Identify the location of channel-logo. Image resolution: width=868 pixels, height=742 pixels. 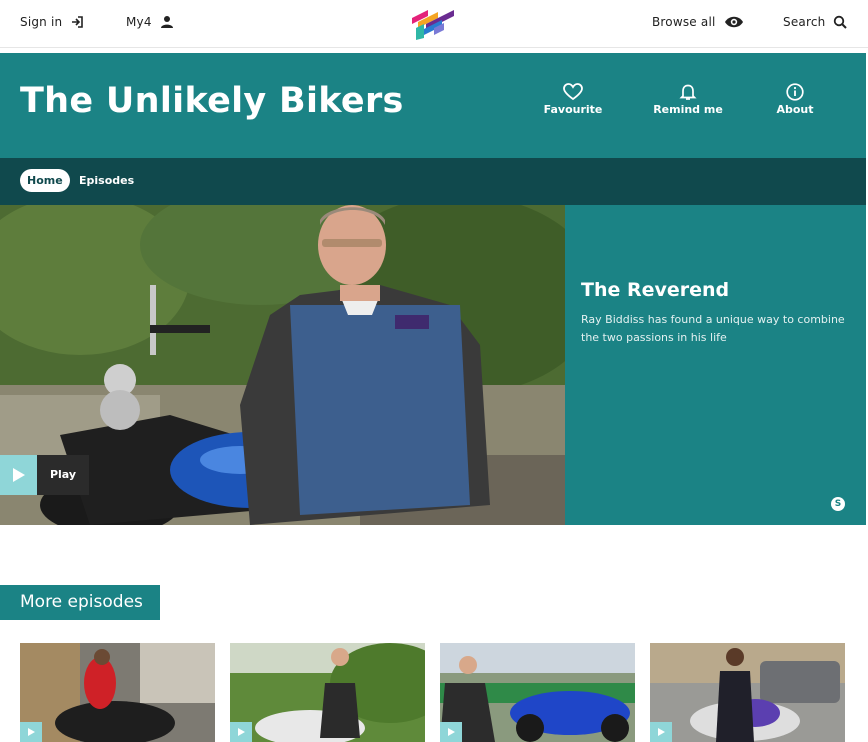
(431, 23).